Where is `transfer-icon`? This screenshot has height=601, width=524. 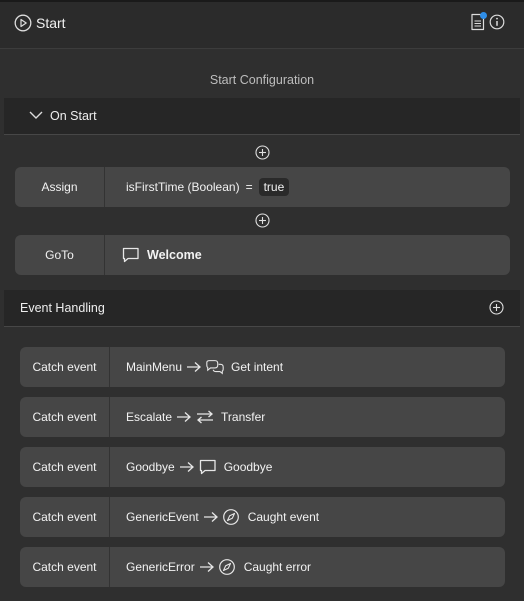
transfer-icon is located at coordinates (205, 417).